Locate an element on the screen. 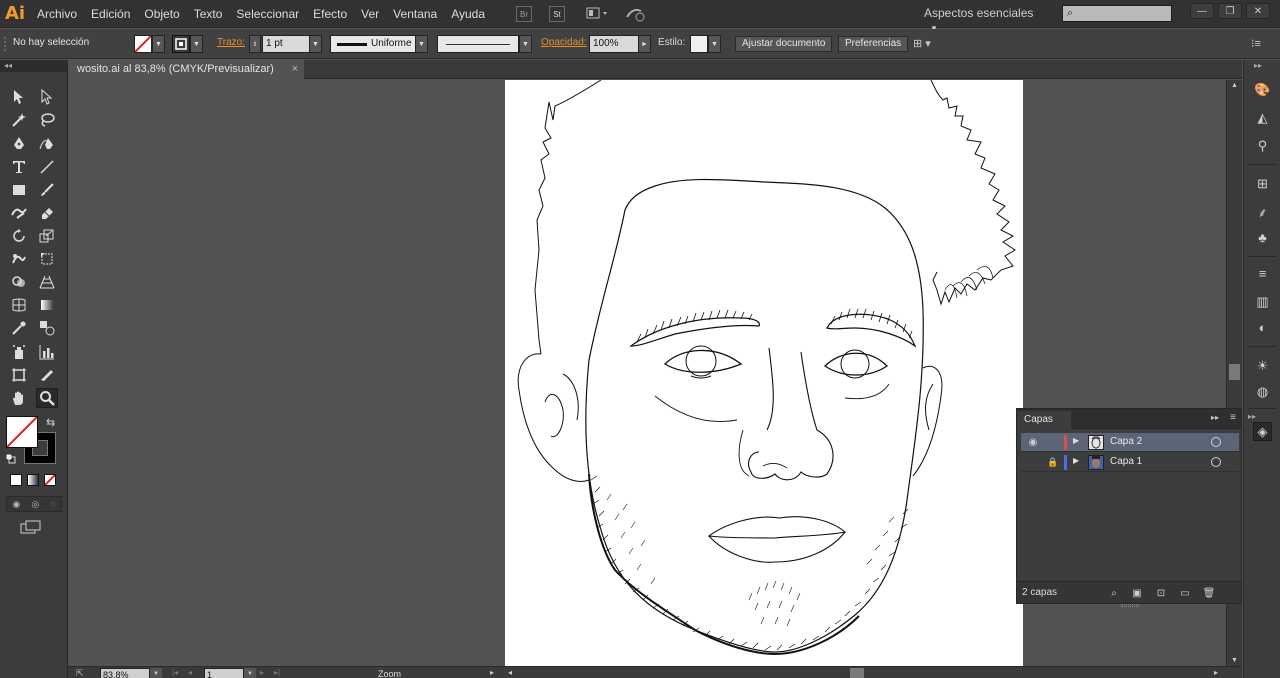 The height and width of the screenshot is (678, 1280). curvature-tool-icon is located at coordinates (47, 144).